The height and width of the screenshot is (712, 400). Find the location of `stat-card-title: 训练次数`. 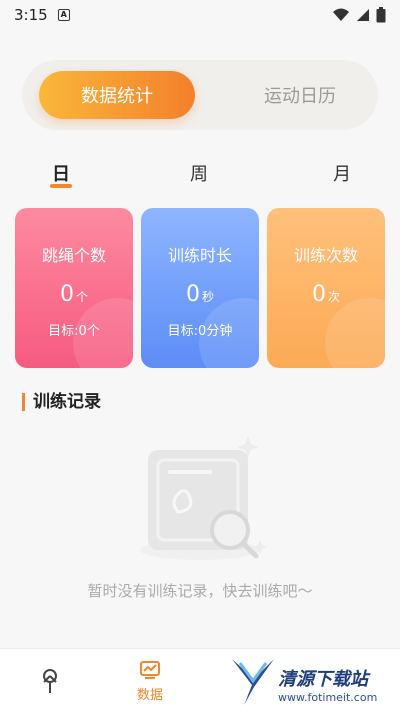

stat-card-title: 训练次数 is located at coordinates (325, 255).